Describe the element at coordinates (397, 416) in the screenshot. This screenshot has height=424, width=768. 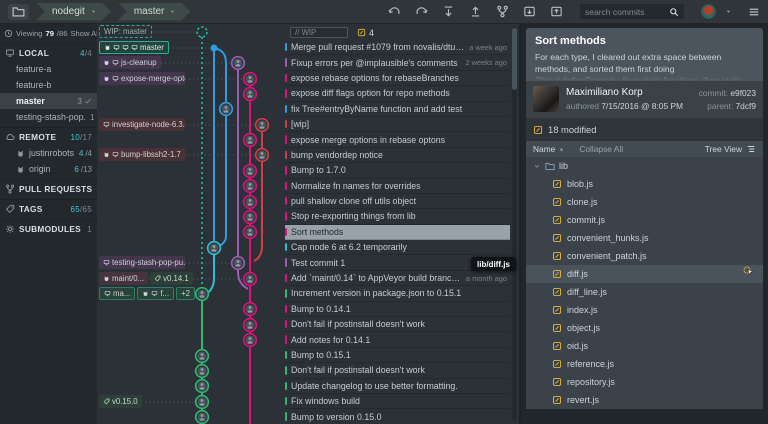
I see `commit-row: Bump to version 0.15.0` at that location.